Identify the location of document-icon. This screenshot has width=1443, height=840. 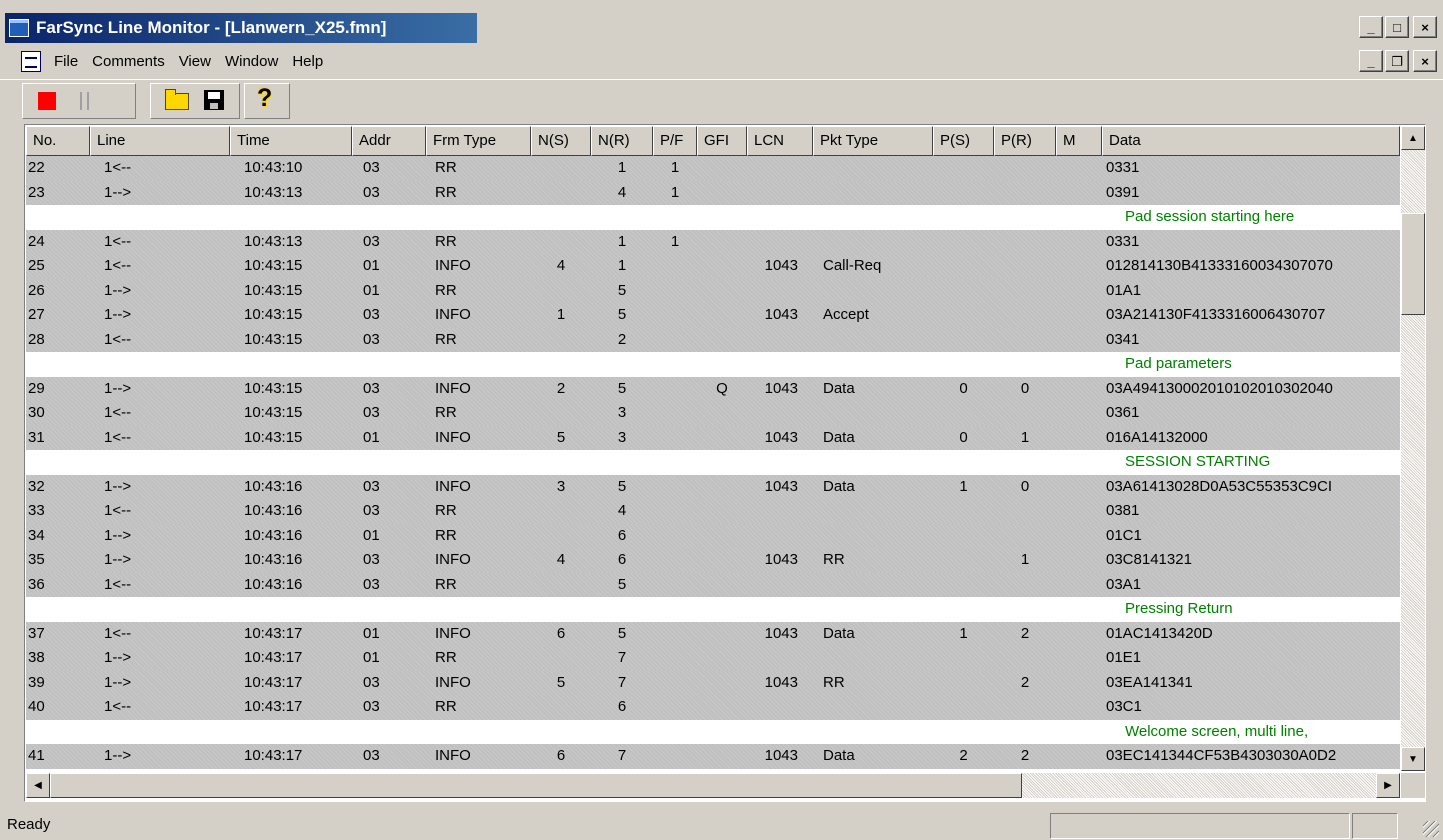
(31, 61).